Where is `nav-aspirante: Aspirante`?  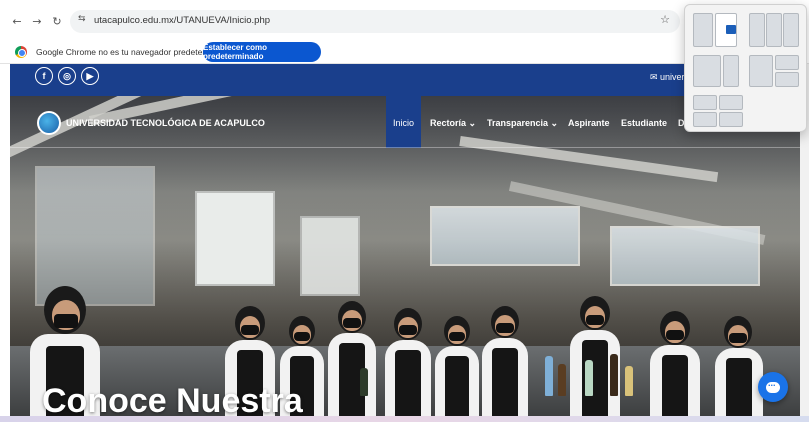
nav-aspirante: Aspirante is located at coordinates (589, 123).